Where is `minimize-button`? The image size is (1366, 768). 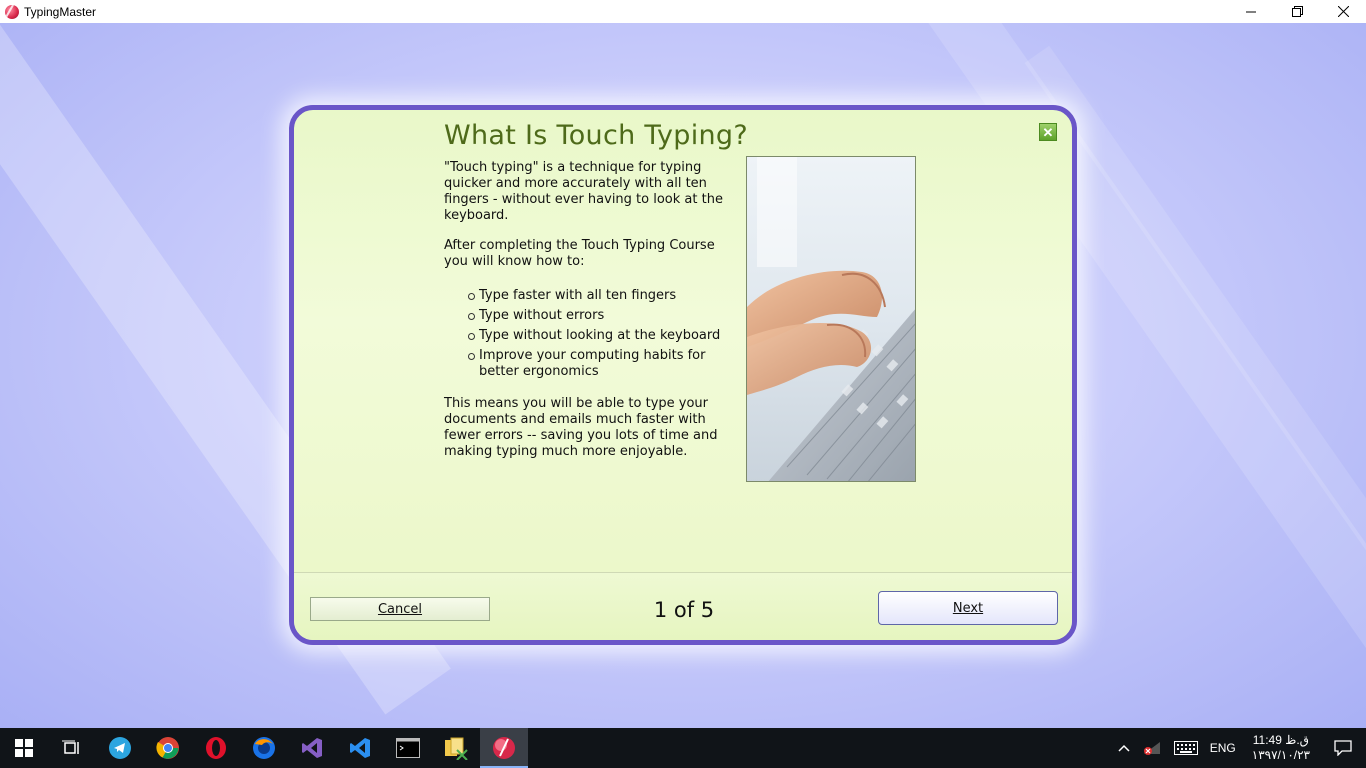 minimize-button is located at coordinates (1251, 11).